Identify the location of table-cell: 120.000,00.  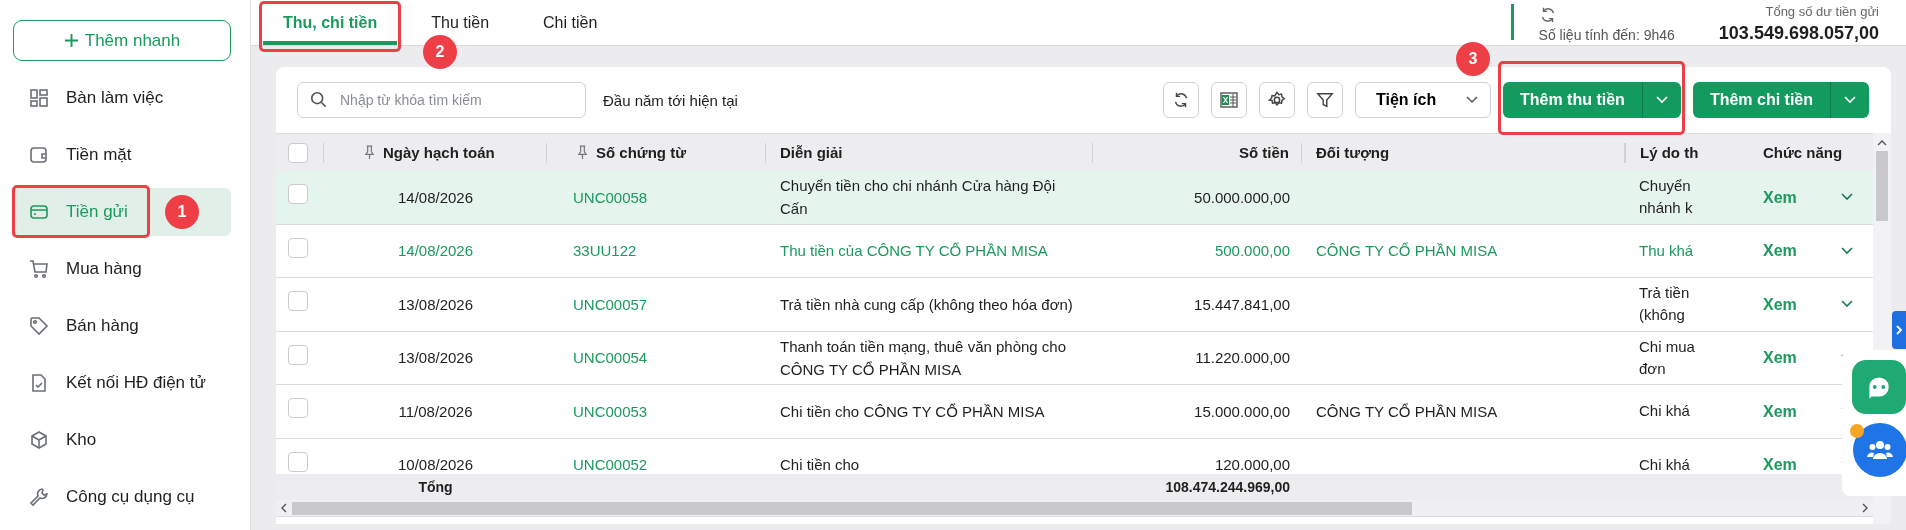
(1252, 465).